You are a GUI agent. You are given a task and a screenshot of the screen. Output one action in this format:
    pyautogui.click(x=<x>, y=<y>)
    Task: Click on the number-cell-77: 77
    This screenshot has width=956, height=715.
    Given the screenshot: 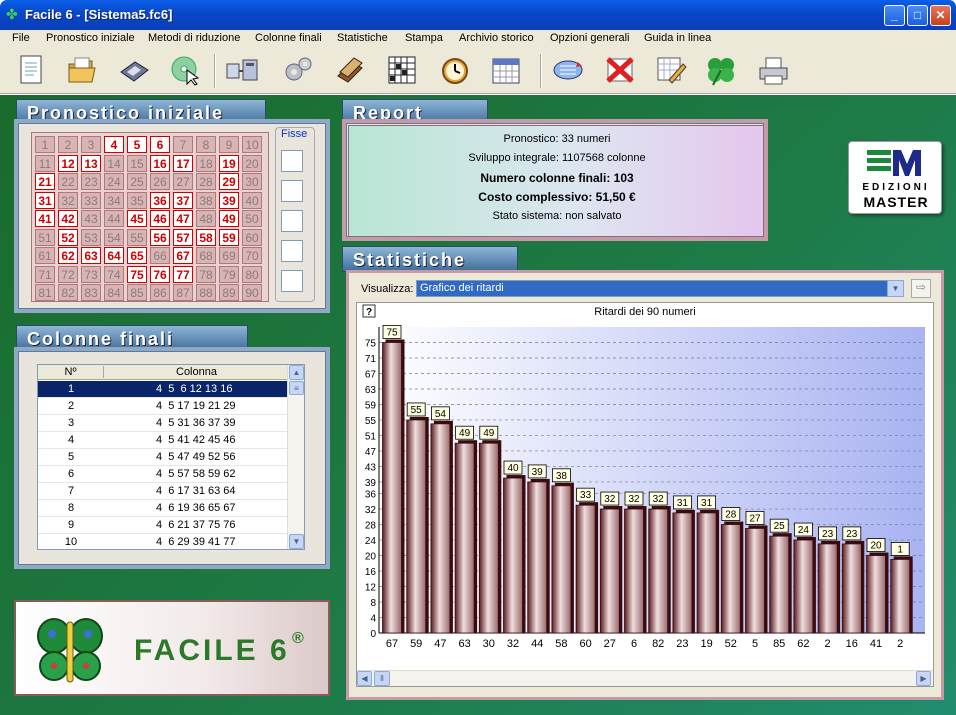 What is the action you would take?
    pyautogui.click(x=183, y=274)
    